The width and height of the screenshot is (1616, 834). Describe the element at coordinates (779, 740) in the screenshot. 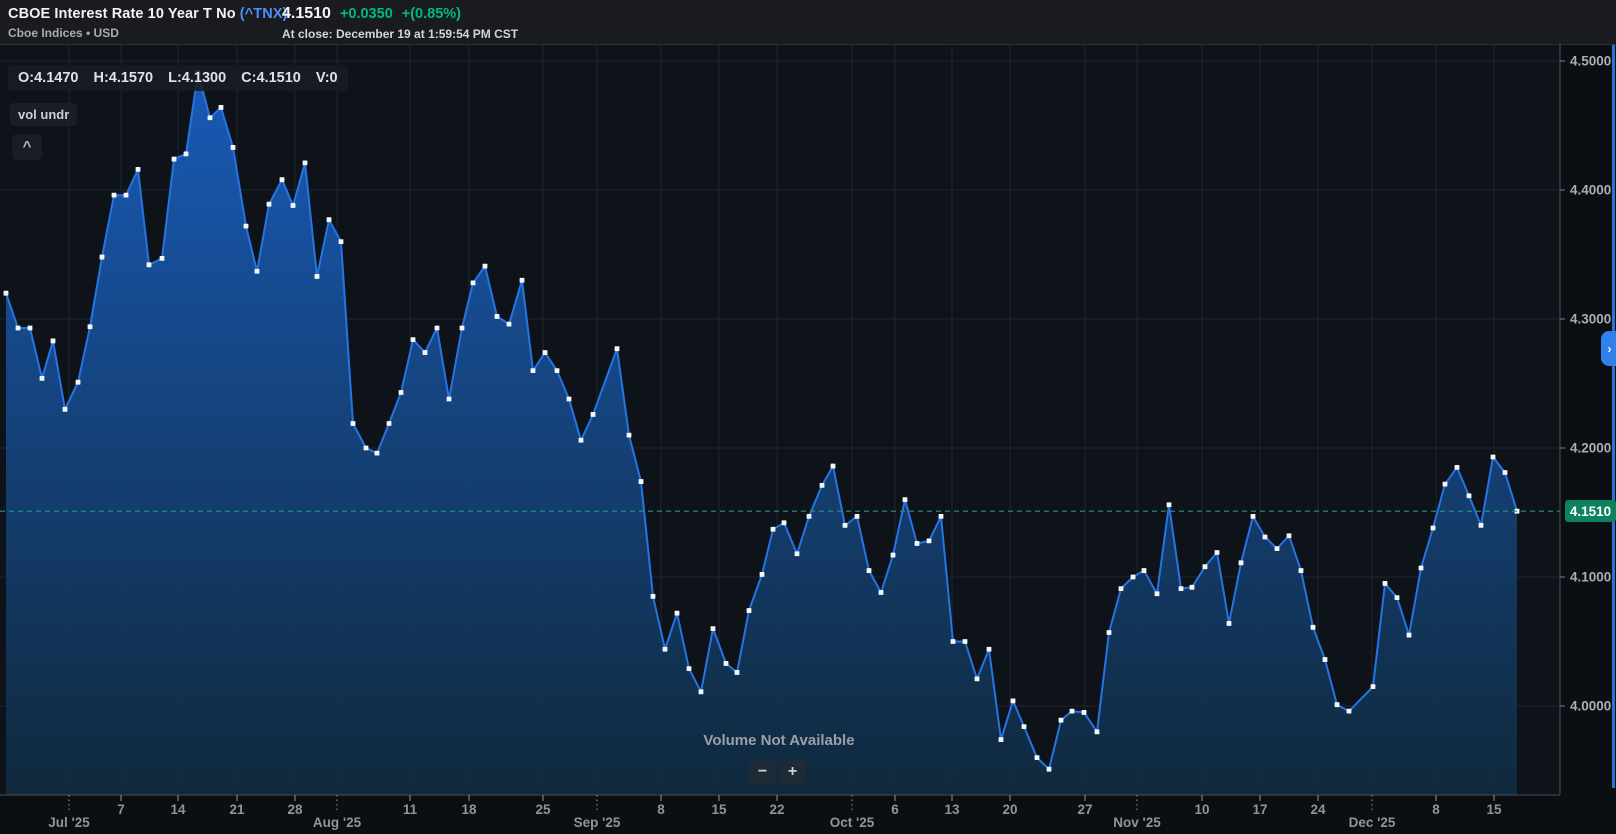

I see `volume-not-available-message: Volume Not Available` at that location.